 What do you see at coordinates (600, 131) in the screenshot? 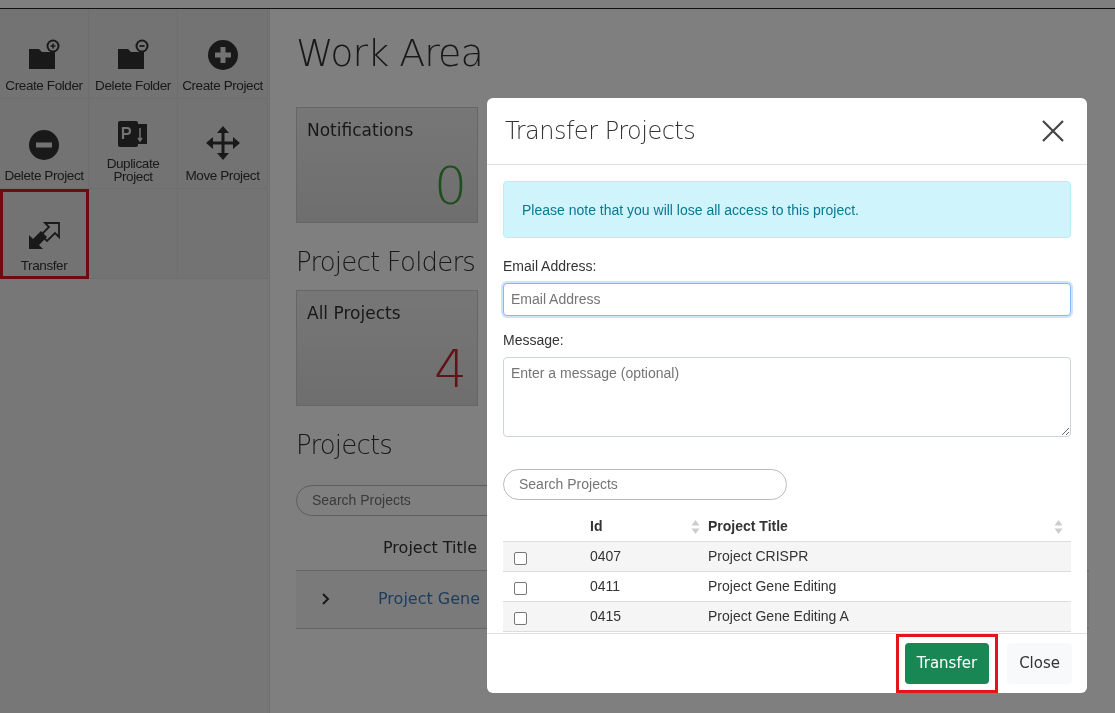
I see `dialog-title: Transfer Projects` at bounding box center [600, 131].